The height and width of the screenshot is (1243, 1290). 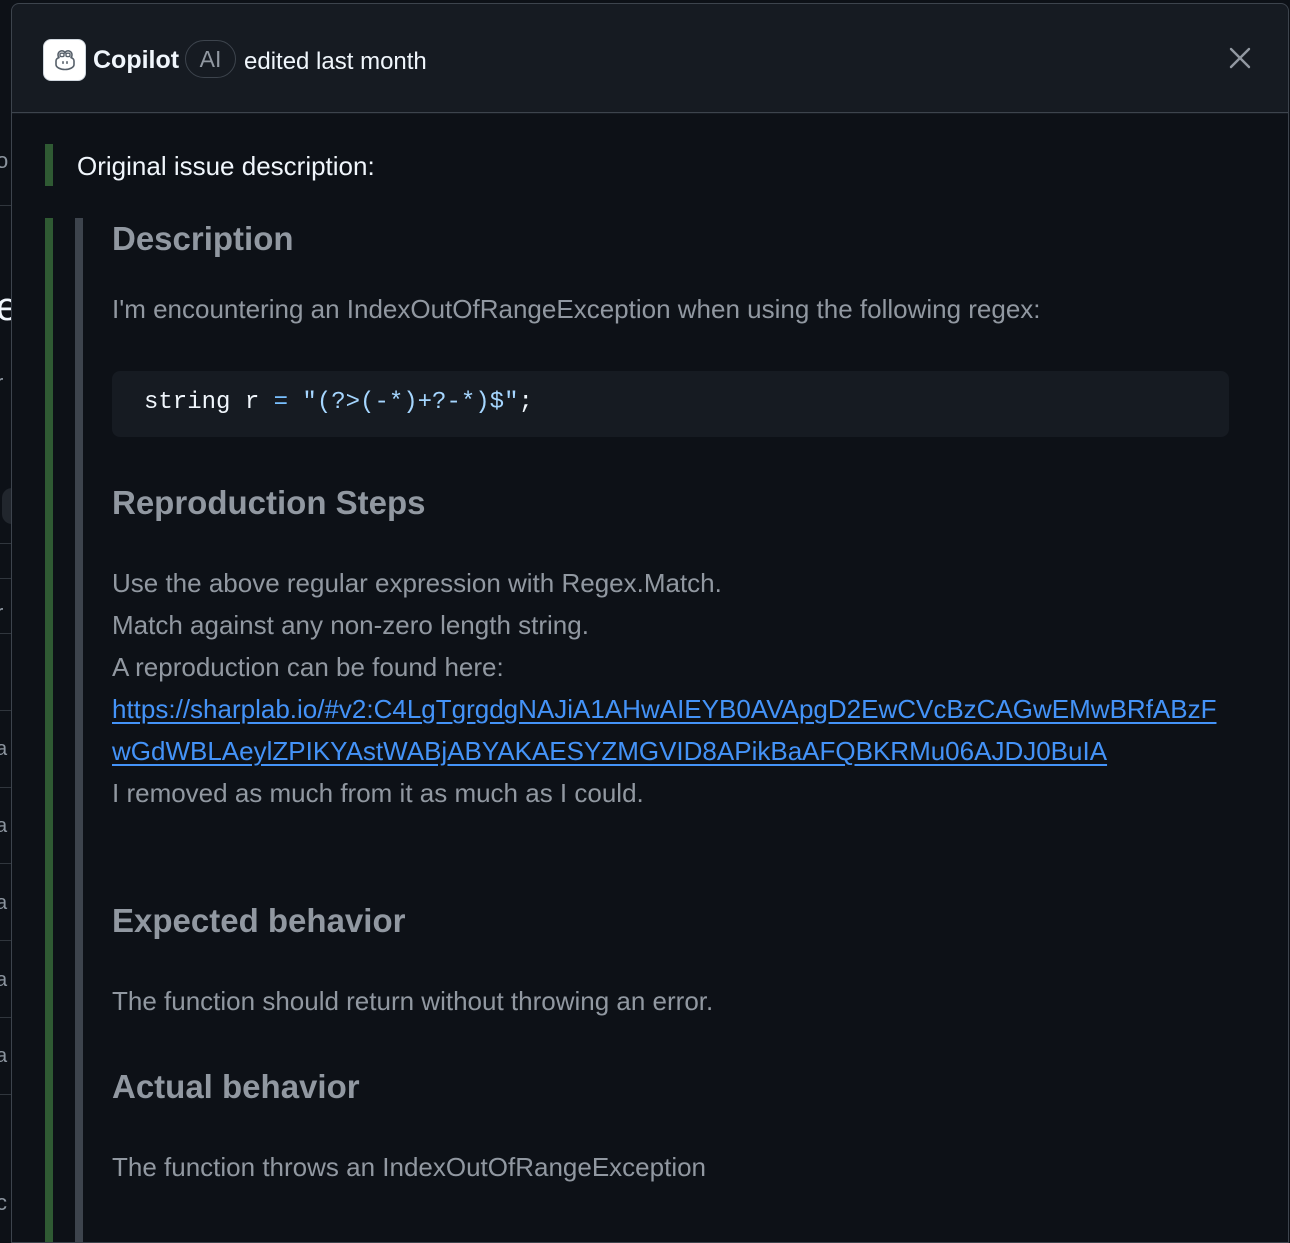 What do you see at coordinates (4, 160) in the screenshot?
I see `background-text-fragment: o` at bounding box center [4, 160].